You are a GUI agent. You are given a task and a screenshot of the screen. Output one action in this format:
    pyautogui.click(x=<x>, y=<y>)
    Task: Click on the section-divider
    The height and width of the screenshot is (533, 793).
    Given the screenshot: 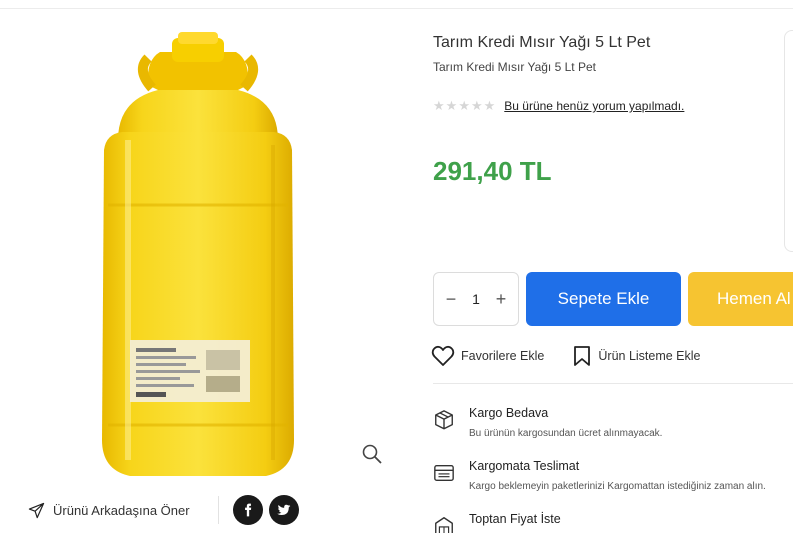 What is the action you would take?
    pyautogui.click(x=613, y=383)
    